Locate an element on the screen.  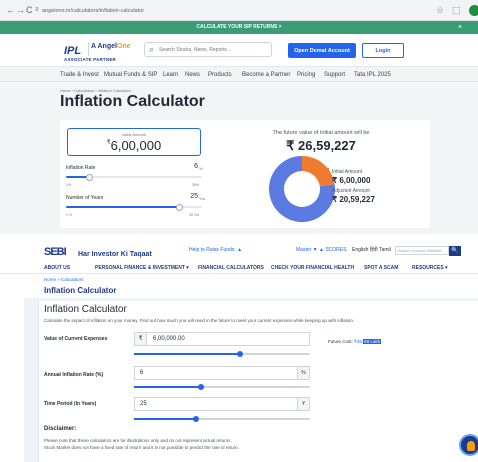
nav-personal-finance: PERSONAL FINANCE & INVESTMENT ▾ is located at coordinates (142, 268).